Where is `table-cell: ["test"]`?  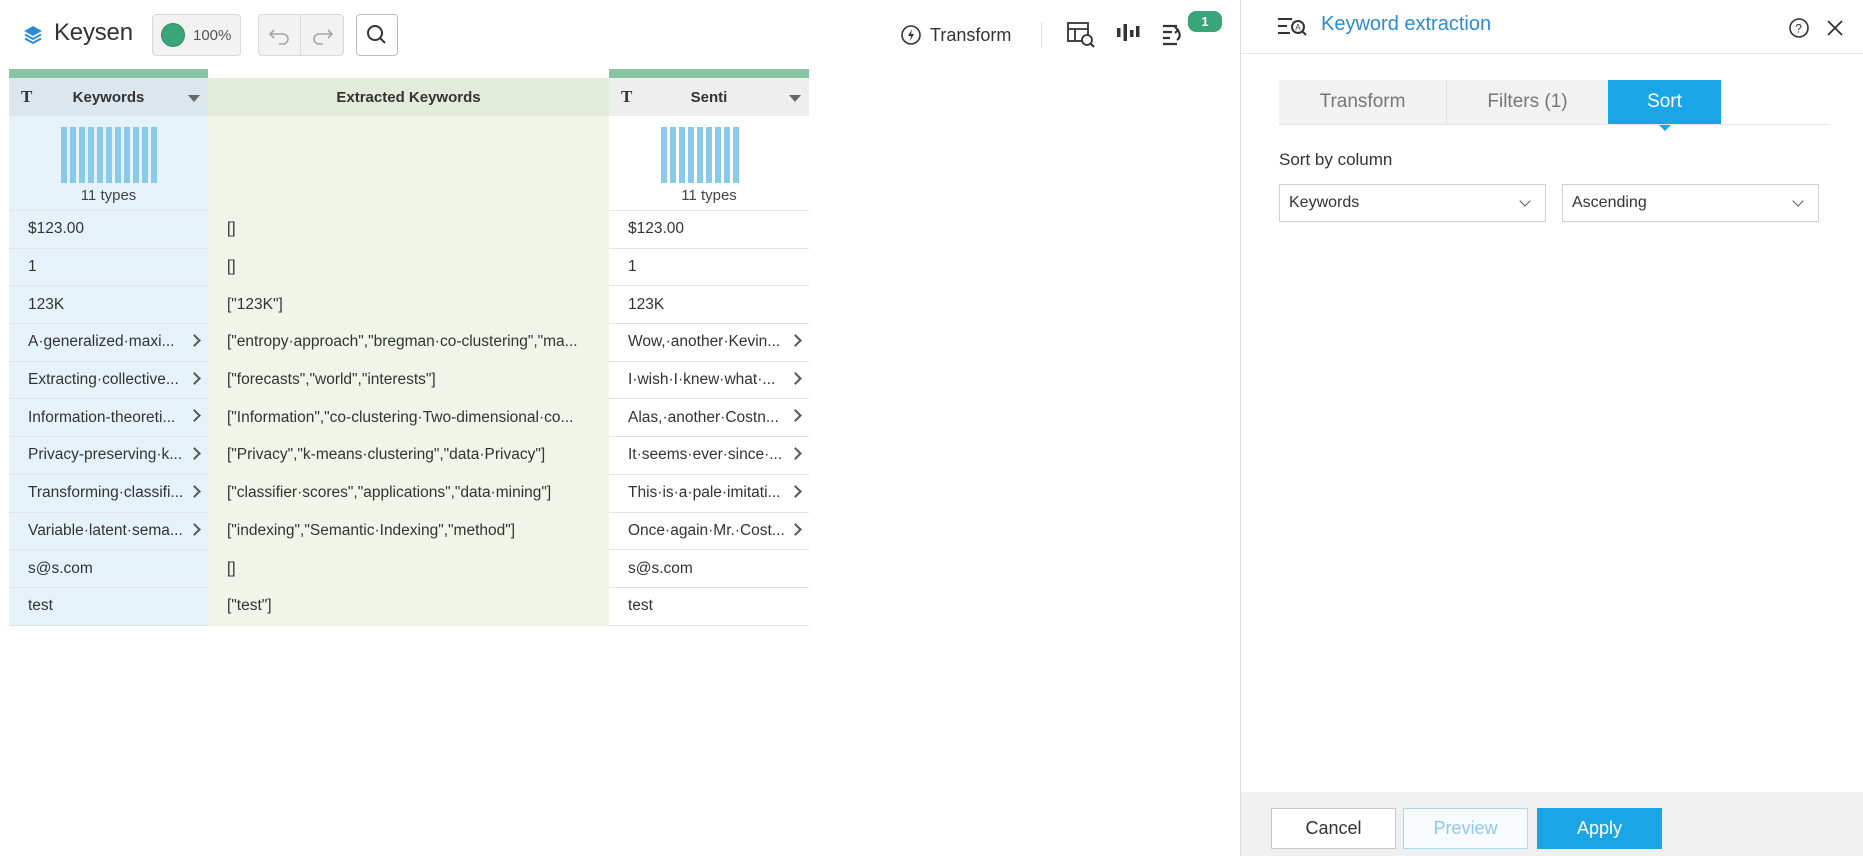 table-cell: ["test"] is located at coordinates (408, 606).